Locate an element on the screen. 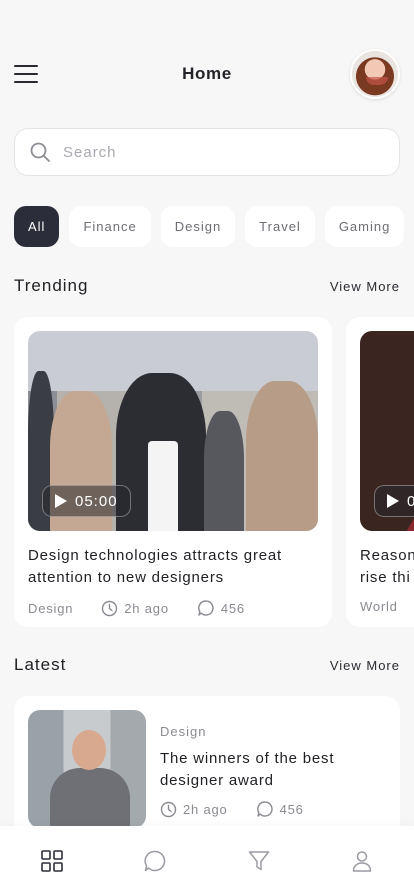 The image size is (414, 896). trending-card-category: Design is located at coordinates (51, 608).